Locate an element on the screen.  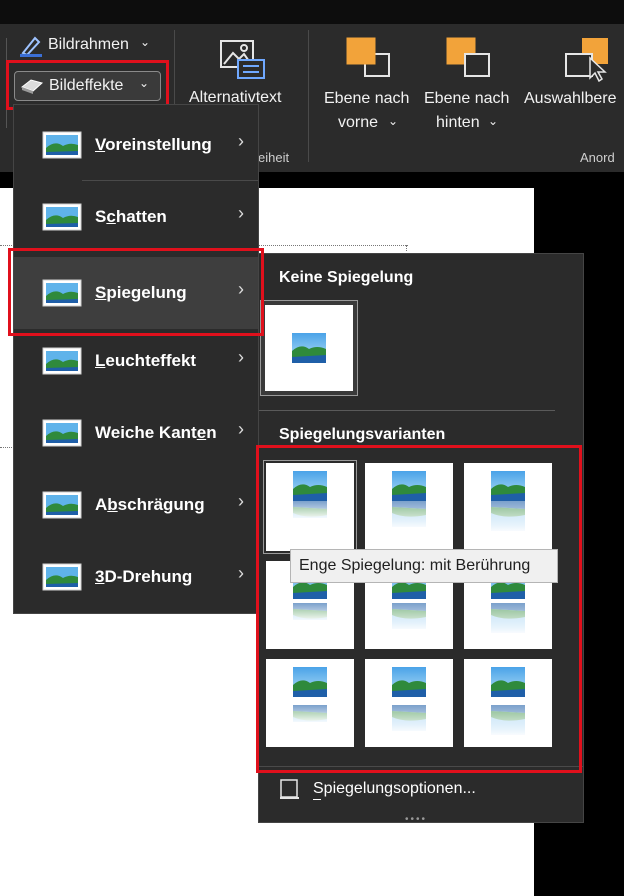
access-key: e is located at coordinates (201, 432).